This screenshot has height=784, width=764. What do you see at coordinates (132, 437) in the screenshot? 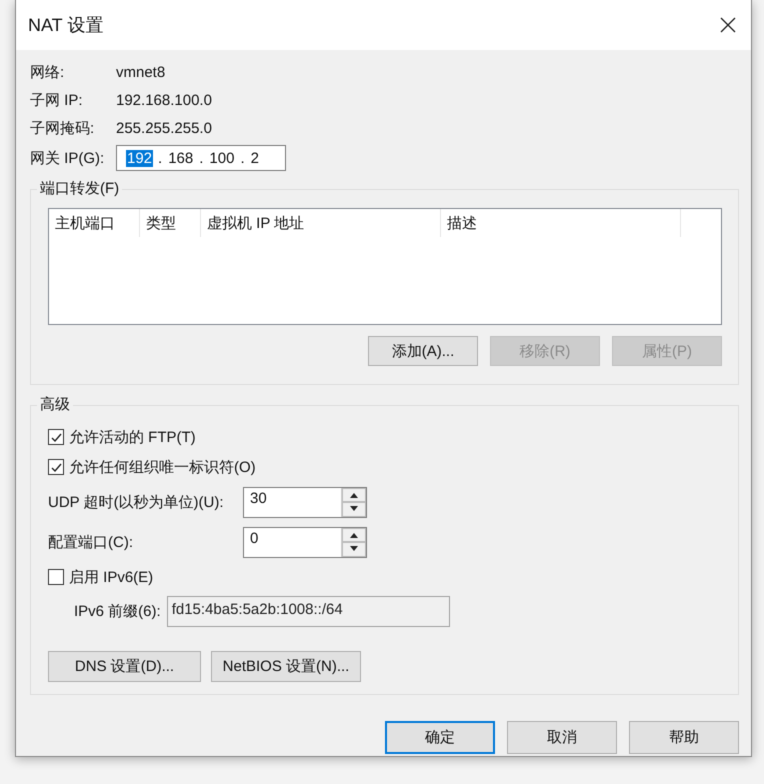
I see `checkbox-label: 允许活动的 FTP(T)` at bounding box center [132, 437].